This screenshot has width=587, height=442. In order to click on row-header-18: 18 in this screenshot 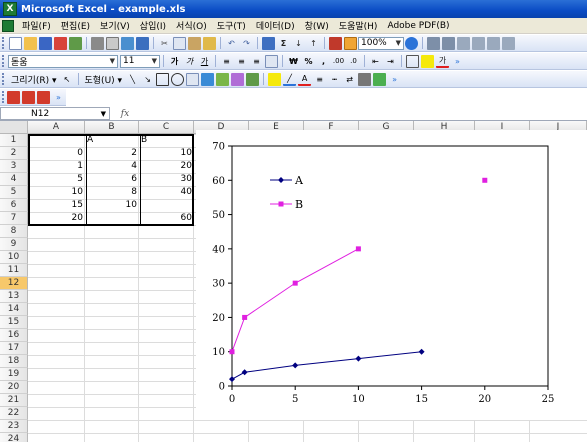, I will do `click(14, 361)`.